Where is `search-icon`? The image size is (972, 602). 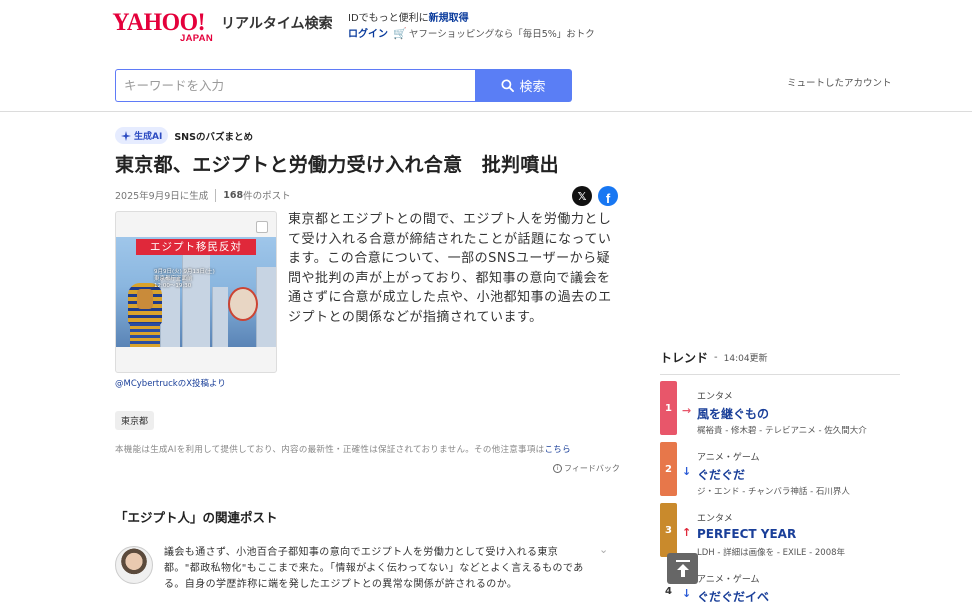
search-icon is located at coordinates (508, 85).